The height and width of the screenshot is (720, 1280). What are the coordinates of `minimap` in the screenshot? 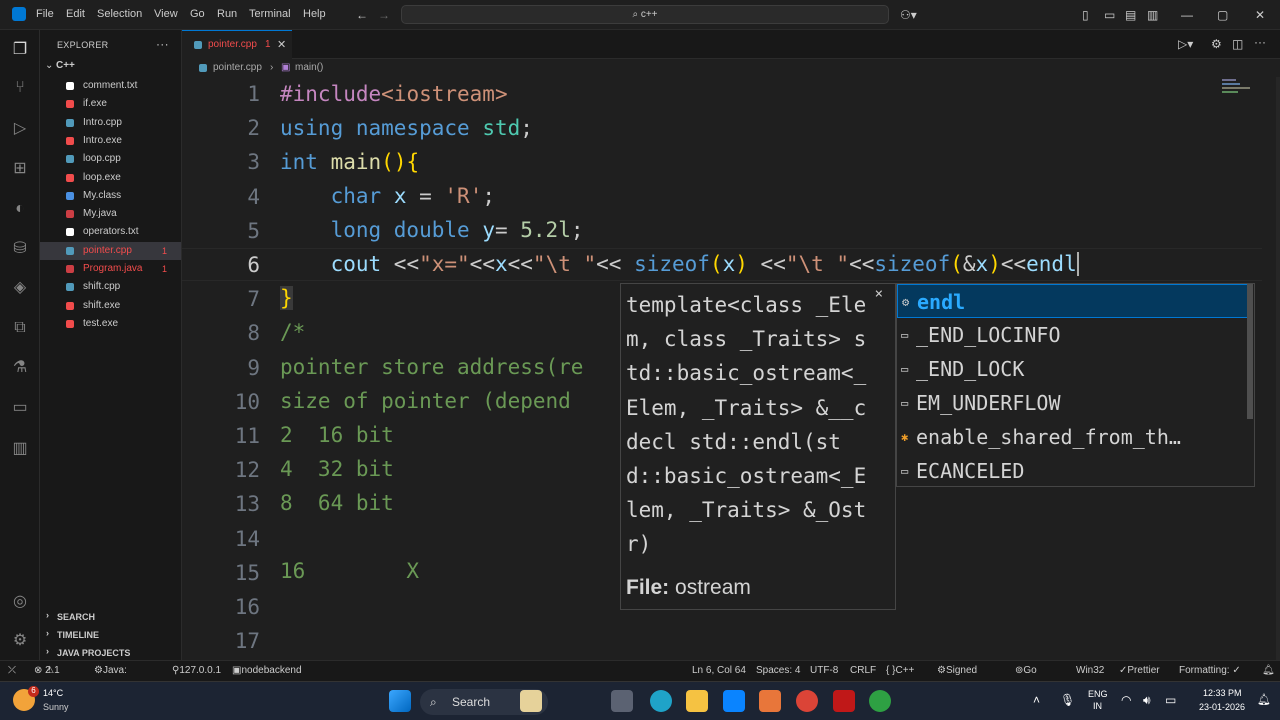 It's located at (1242, 92).